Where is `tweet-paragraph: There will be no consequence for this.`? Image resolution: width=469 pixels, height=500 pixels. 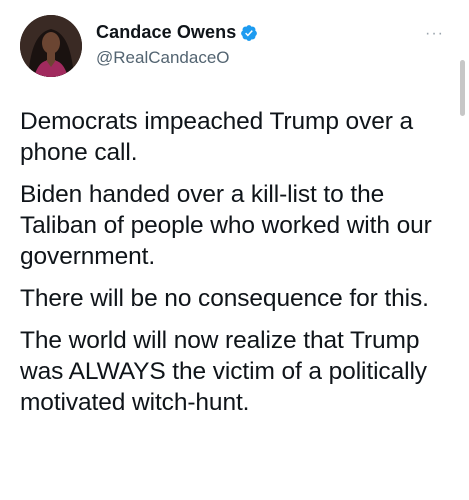
tweet-paragraph: There will be no consequence for this. is located at coordinates (224, 298).